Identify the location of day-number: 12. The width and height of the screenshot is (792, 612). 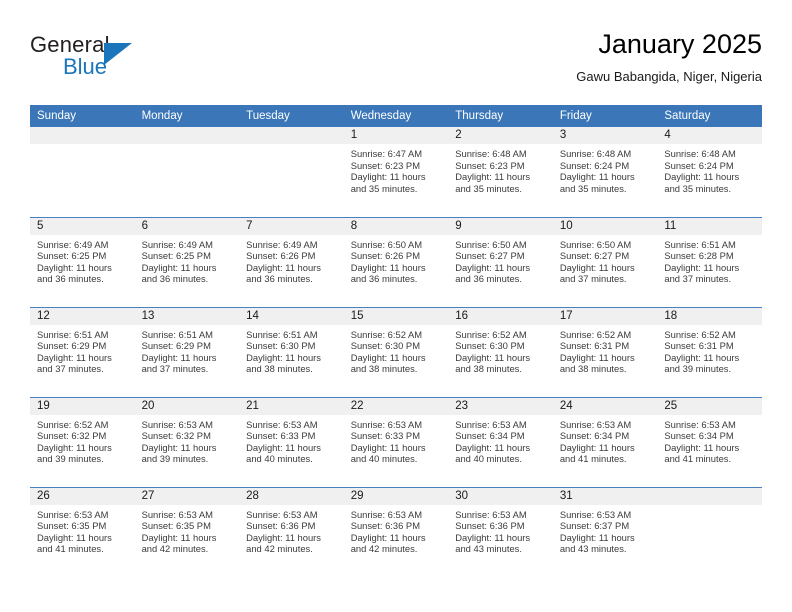
(82, 316).